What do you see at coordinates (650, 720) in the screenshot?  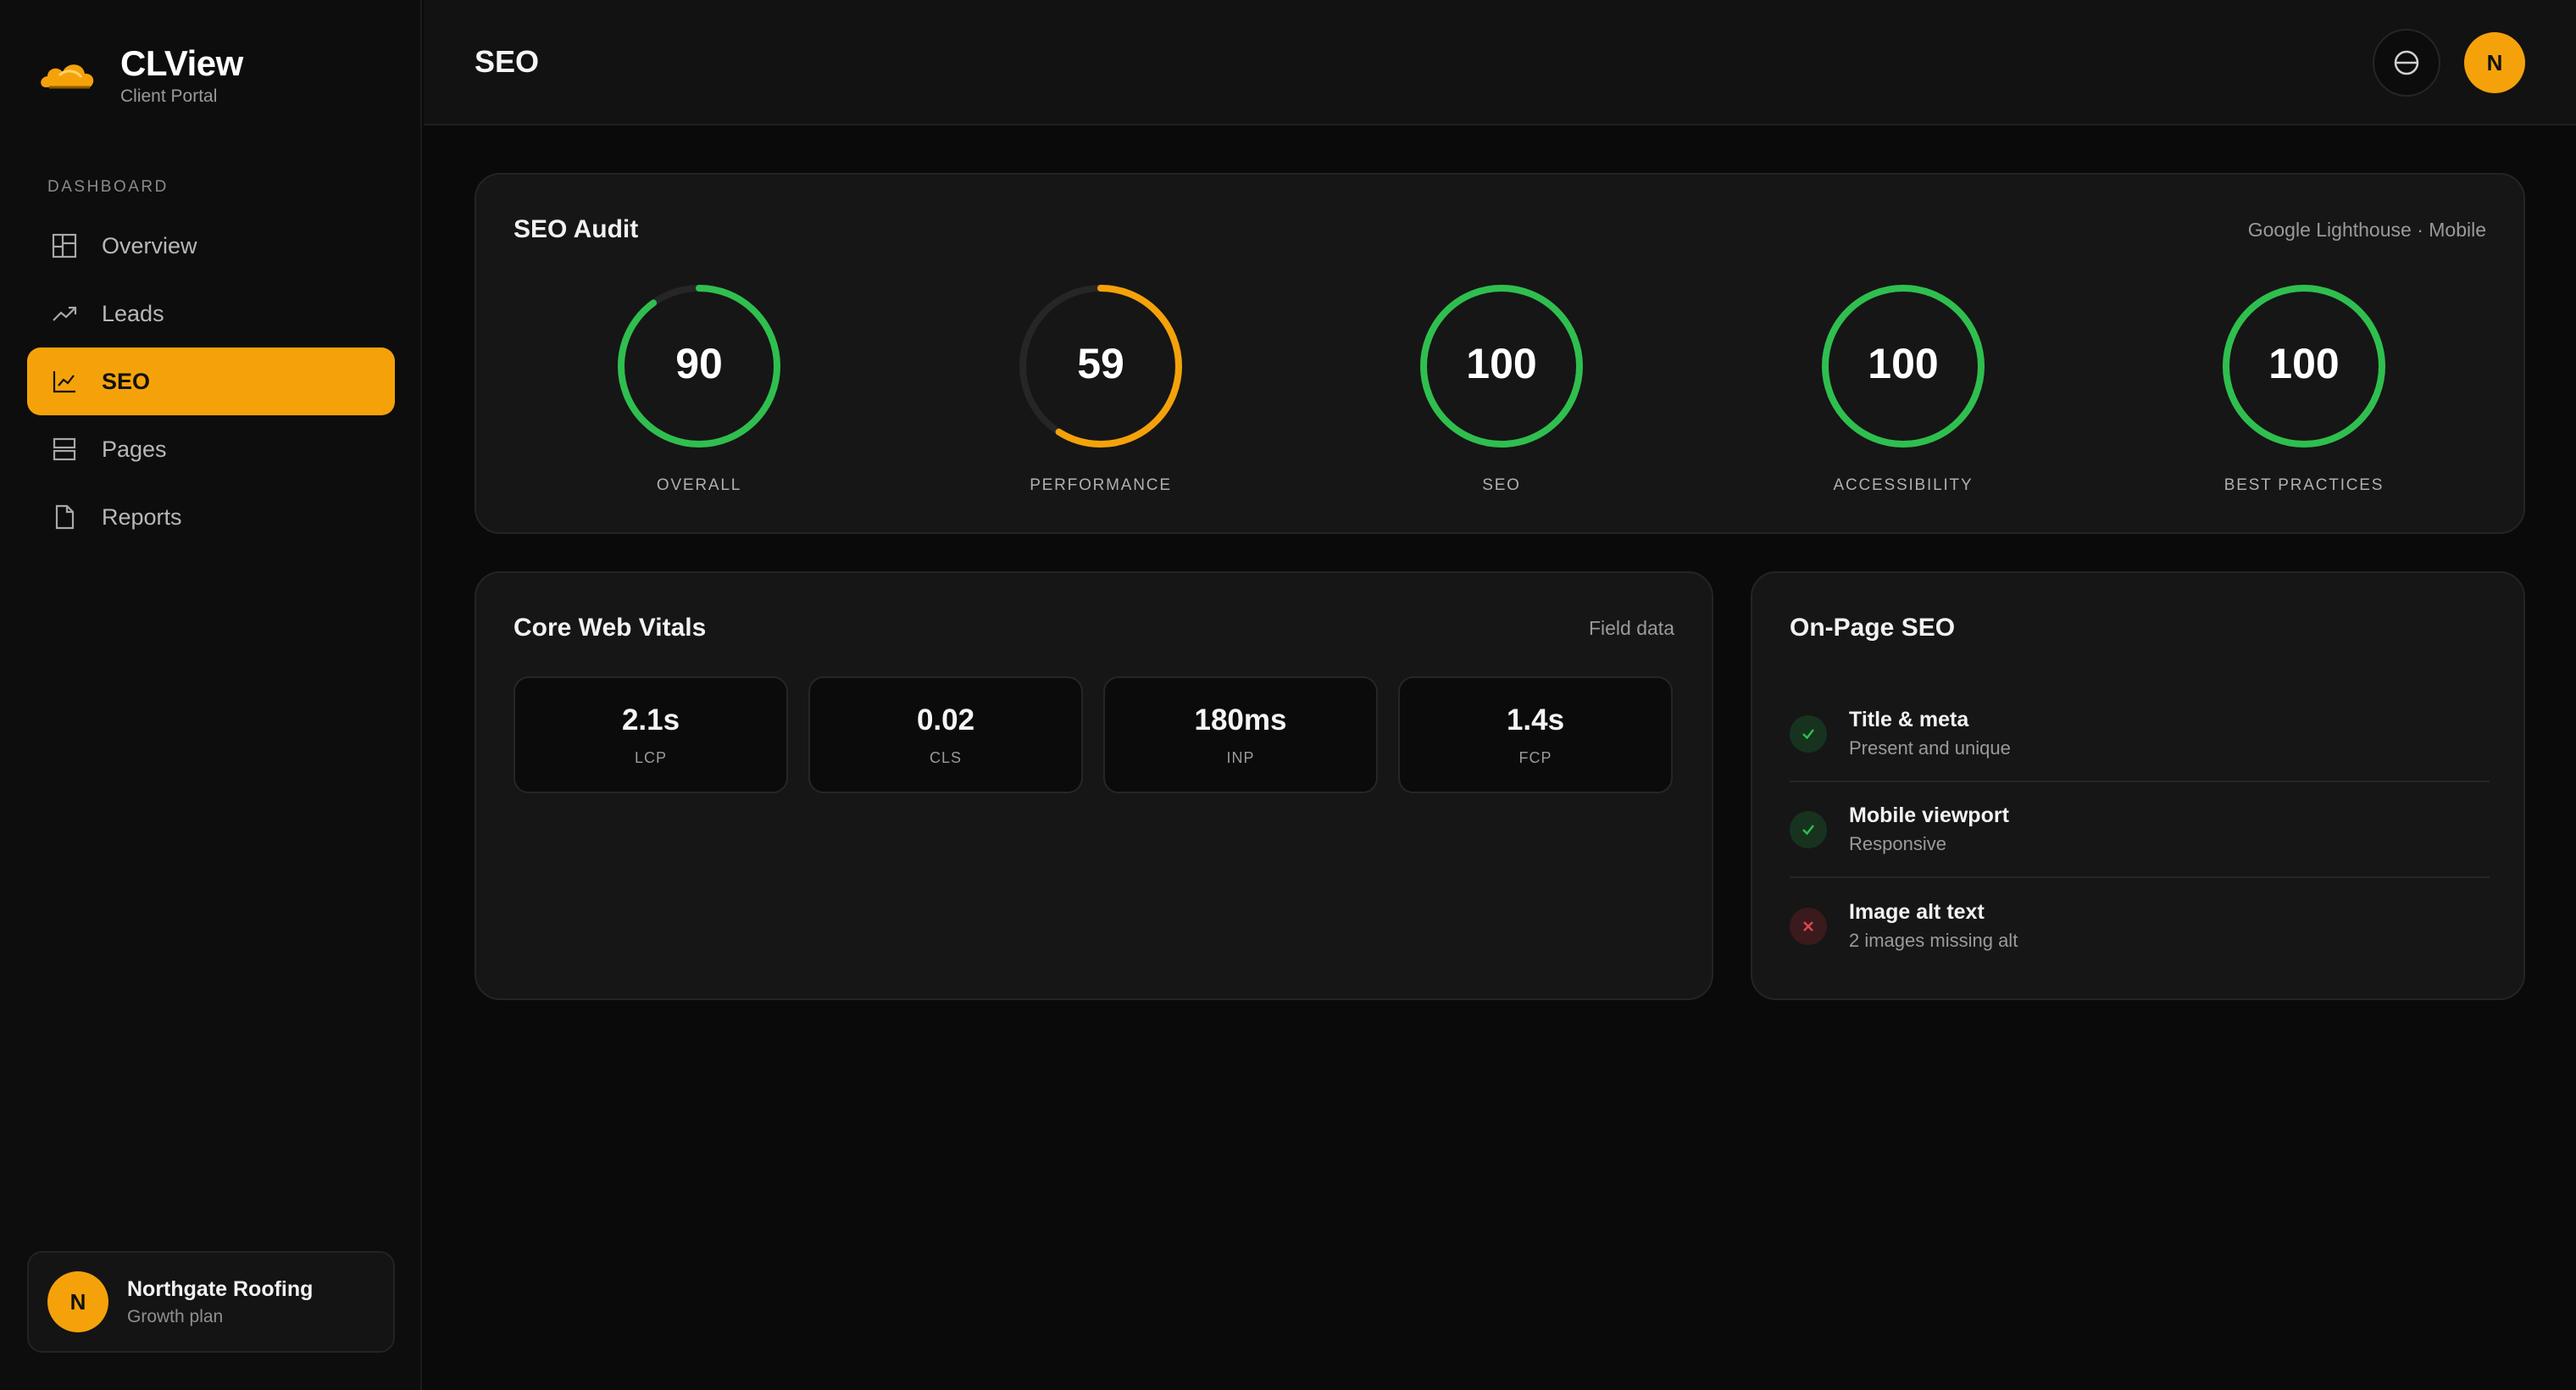 I see `vital-value: 2.1s` at bounding box center [650, 720].